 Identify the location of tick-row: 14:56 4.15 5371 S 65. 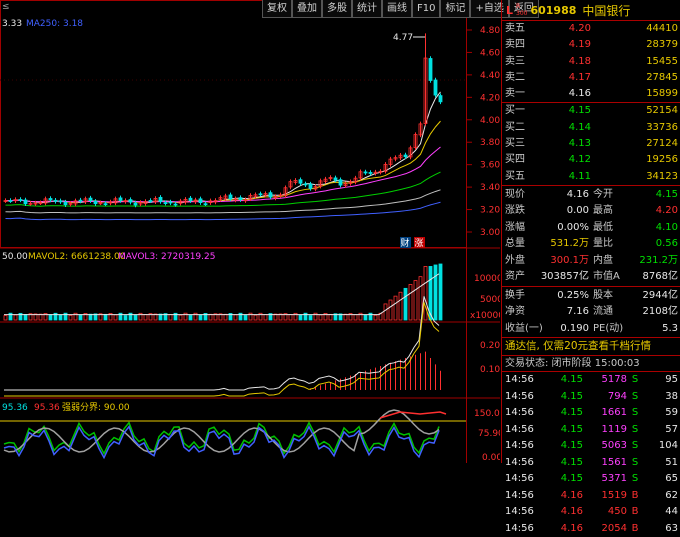
(591, 479).